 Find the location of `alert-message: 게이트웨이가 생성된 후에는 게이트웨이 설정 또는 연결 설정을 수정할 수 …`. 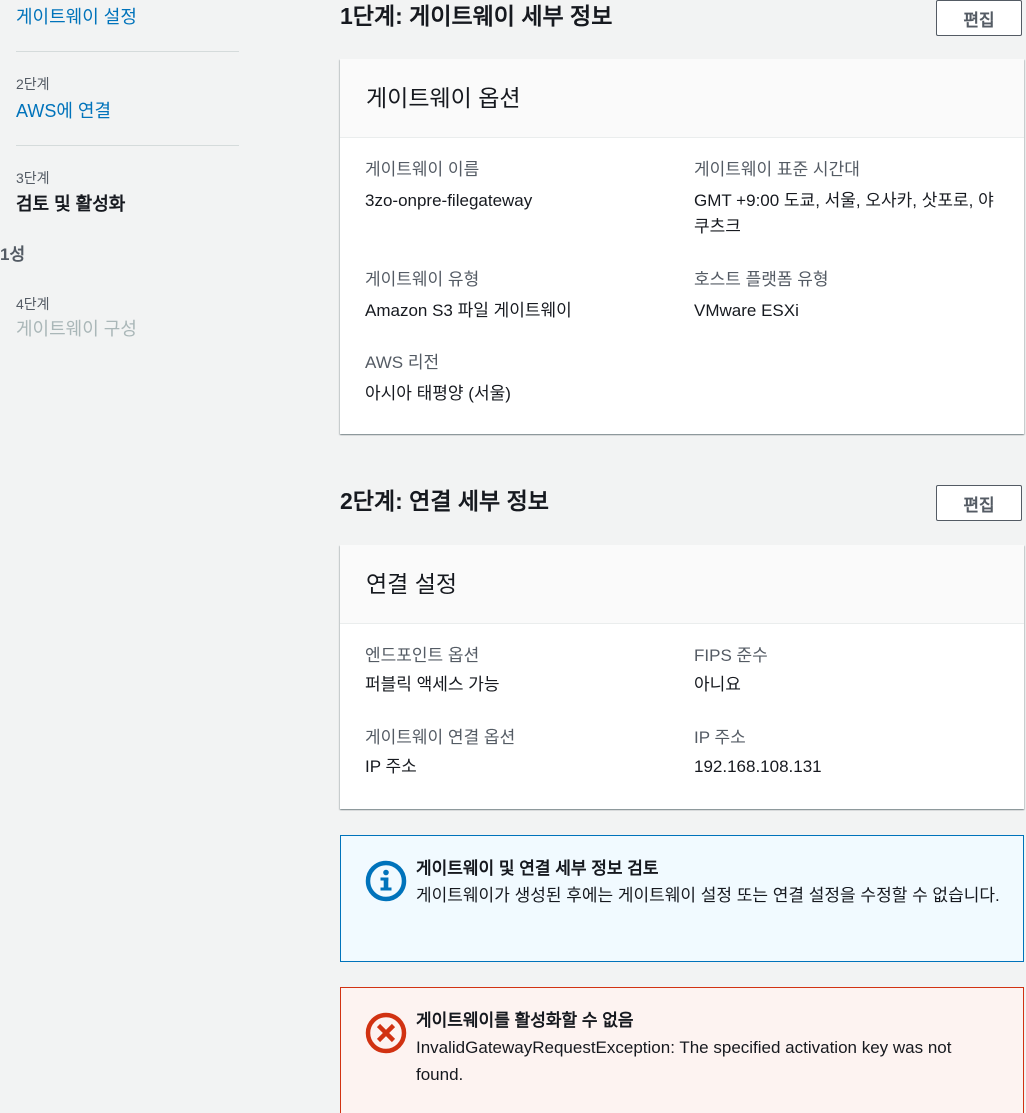

alert-message: 게이트웨이가 생성된 후에는 게이트웨이 설정 또는 연결 설정을 수정할 수 … is located at coordinates (708, 895).